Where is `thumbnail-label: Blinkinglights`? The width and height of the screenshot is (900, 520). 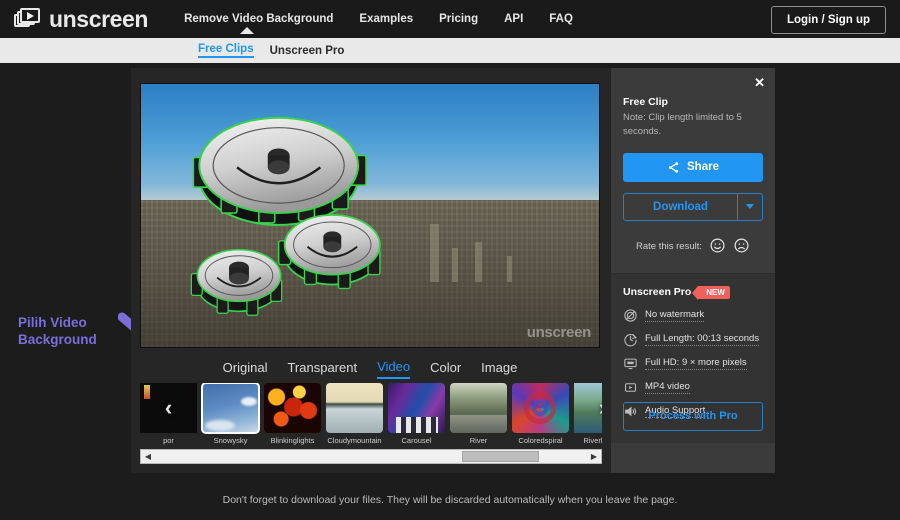
thumbnail-label: Blinkinglights is located at coordinates (292, 440).